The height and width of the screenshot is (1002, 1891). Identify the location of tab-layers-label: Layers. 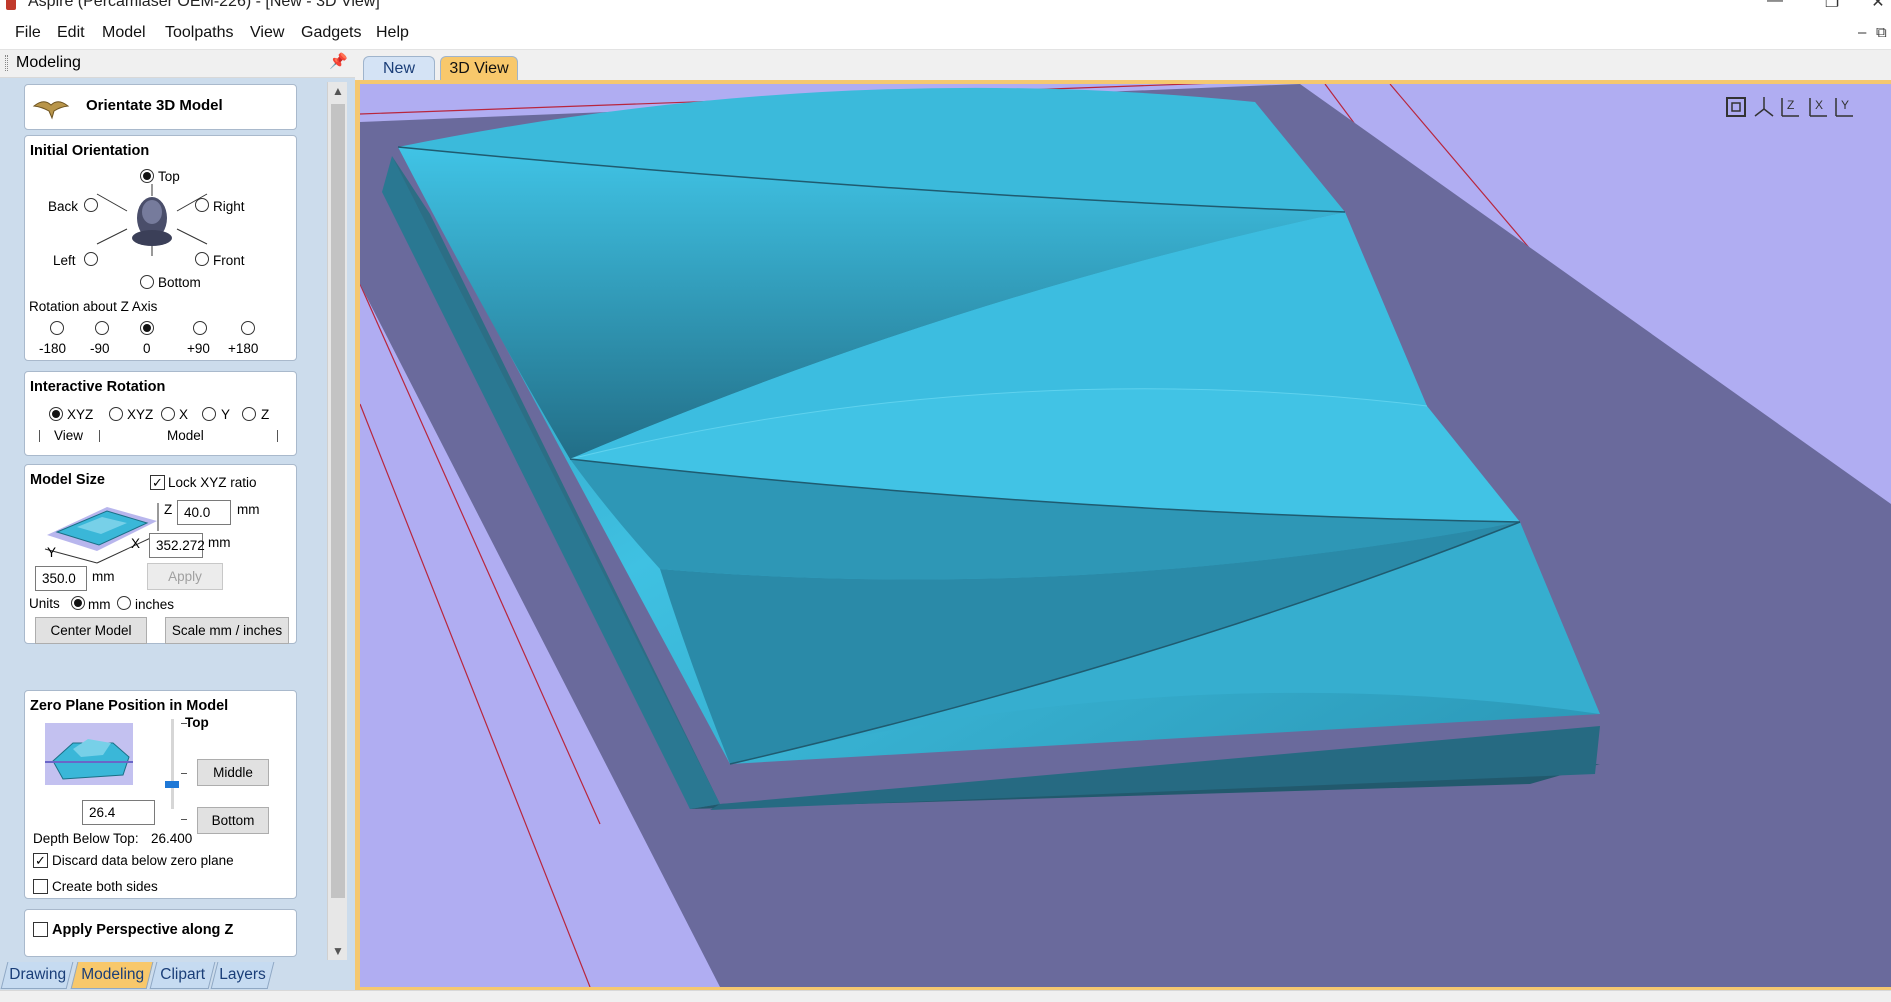
(243, 974).